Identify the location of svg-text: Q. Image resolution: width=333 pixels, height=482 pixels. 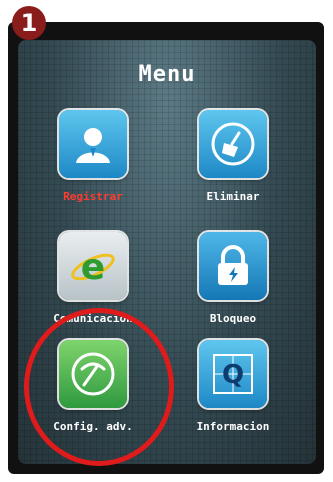
(233, 375).